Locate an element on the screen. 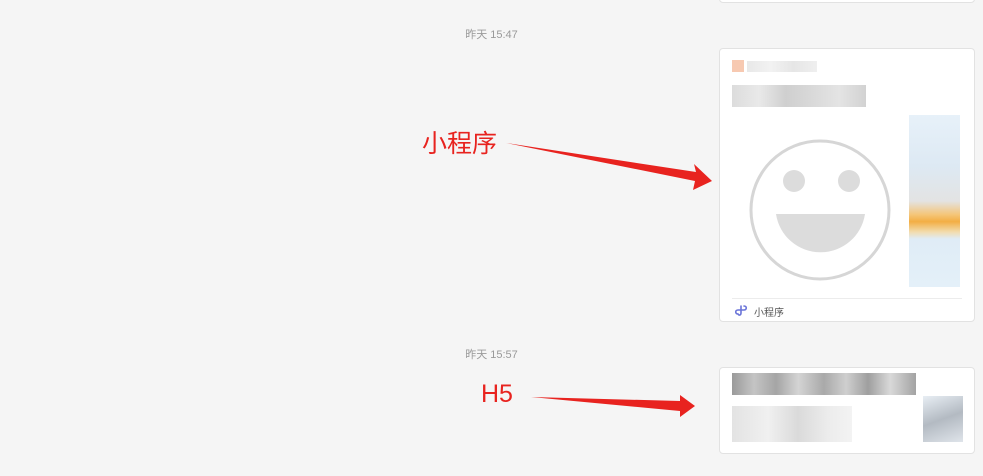 This screenshot has width=983, height=476. annotation-mini-program: 小程序 is located at coordinates (460, 144).